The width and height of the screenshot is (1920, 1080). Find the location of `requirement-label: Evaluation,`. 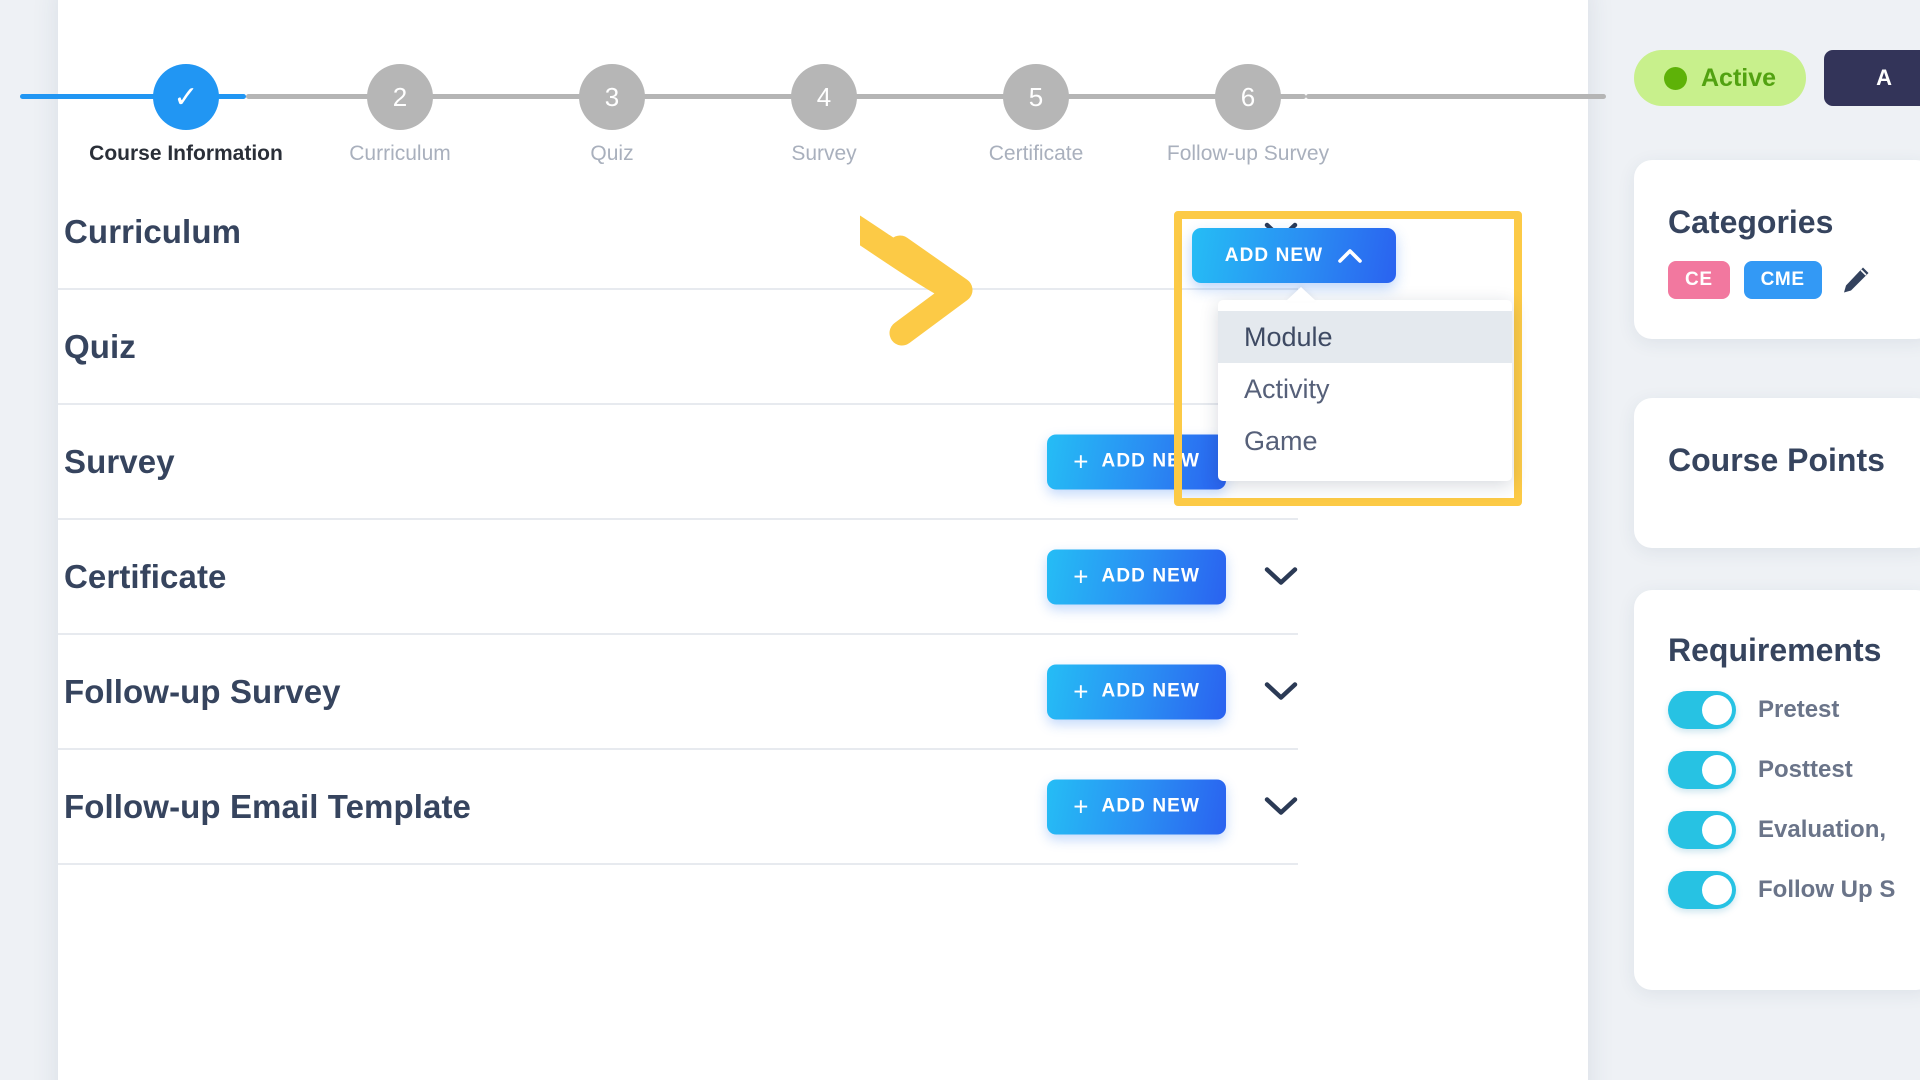

requirement-label: Evaluation, is located at coordinates (1822, 829).